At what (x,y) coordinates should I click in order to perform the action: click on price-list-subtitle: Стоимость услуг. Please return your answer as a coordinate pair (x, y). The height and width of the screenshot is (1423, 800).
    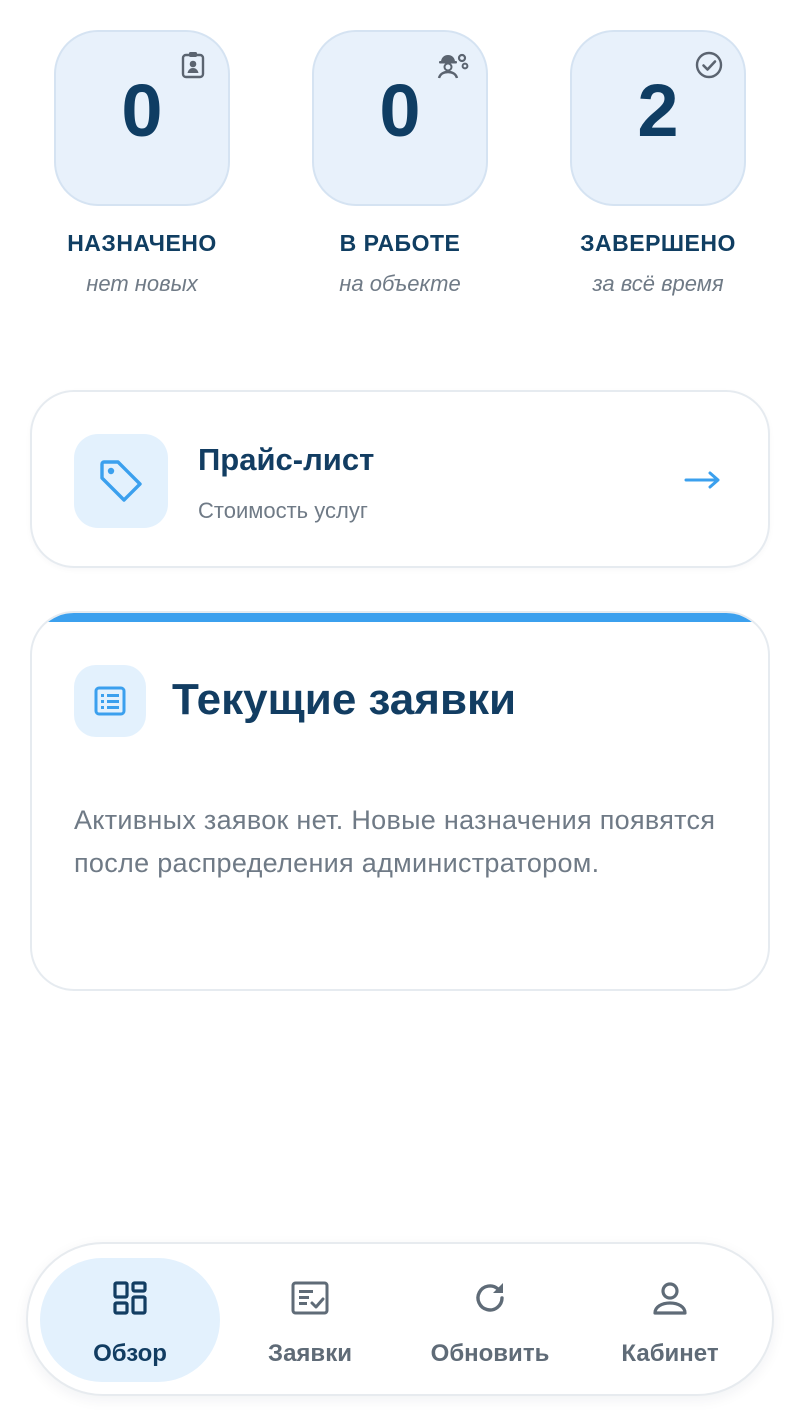
    Looking at the image, I should click on (283, 510).